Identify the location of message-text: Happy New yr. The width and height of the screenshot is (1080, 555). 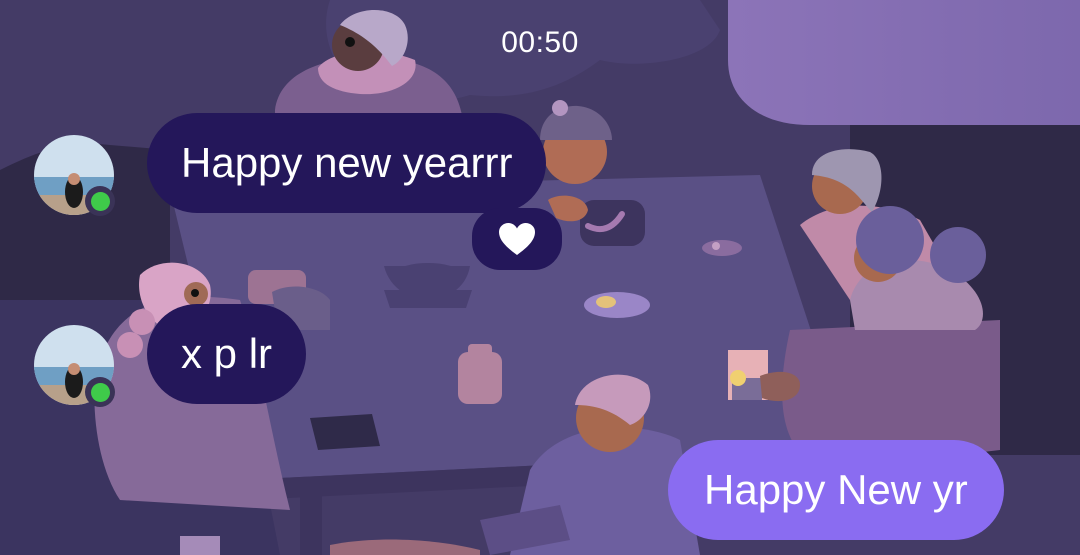
(836, 489).